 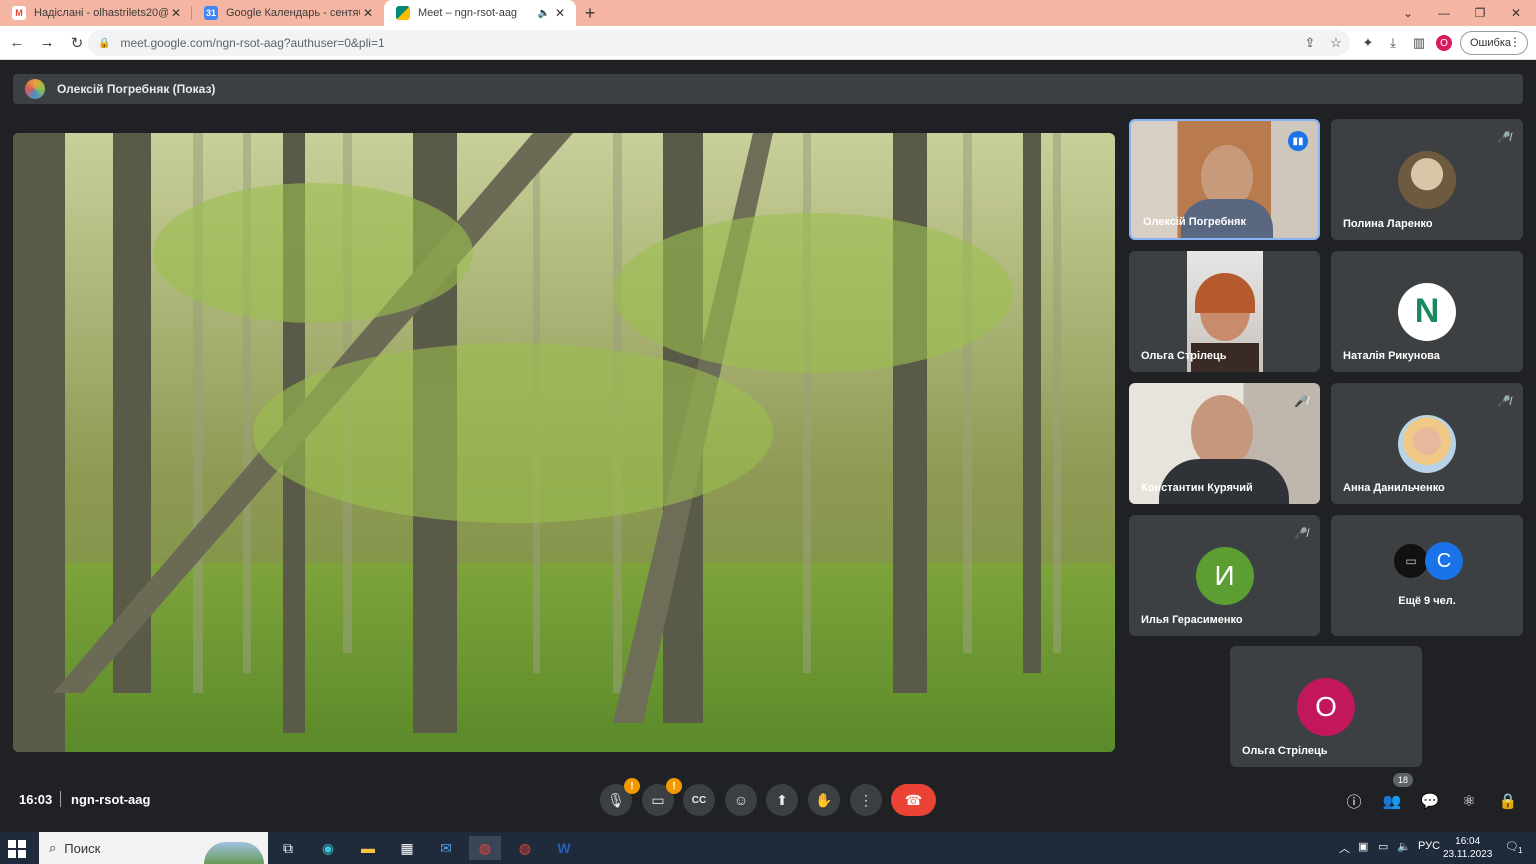 I want to click on activities-button: ⚛, so click(x=1469, y=801).